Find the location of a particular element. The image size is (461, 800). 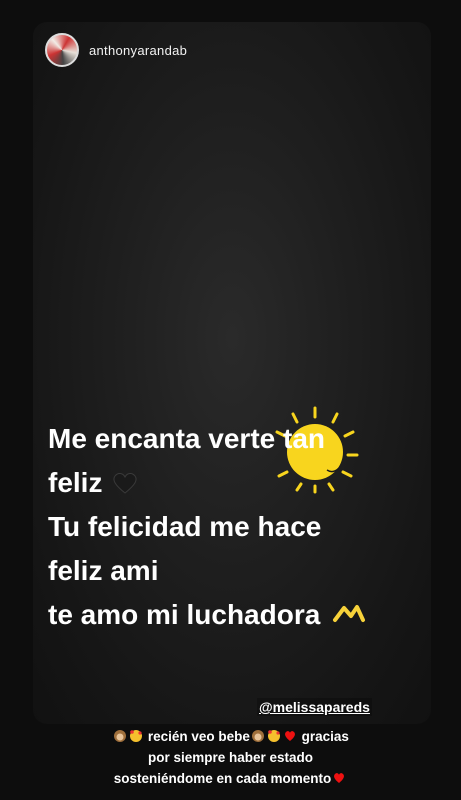

story-text-line: Me encanta verte tan is located at coordinates (238, 439).